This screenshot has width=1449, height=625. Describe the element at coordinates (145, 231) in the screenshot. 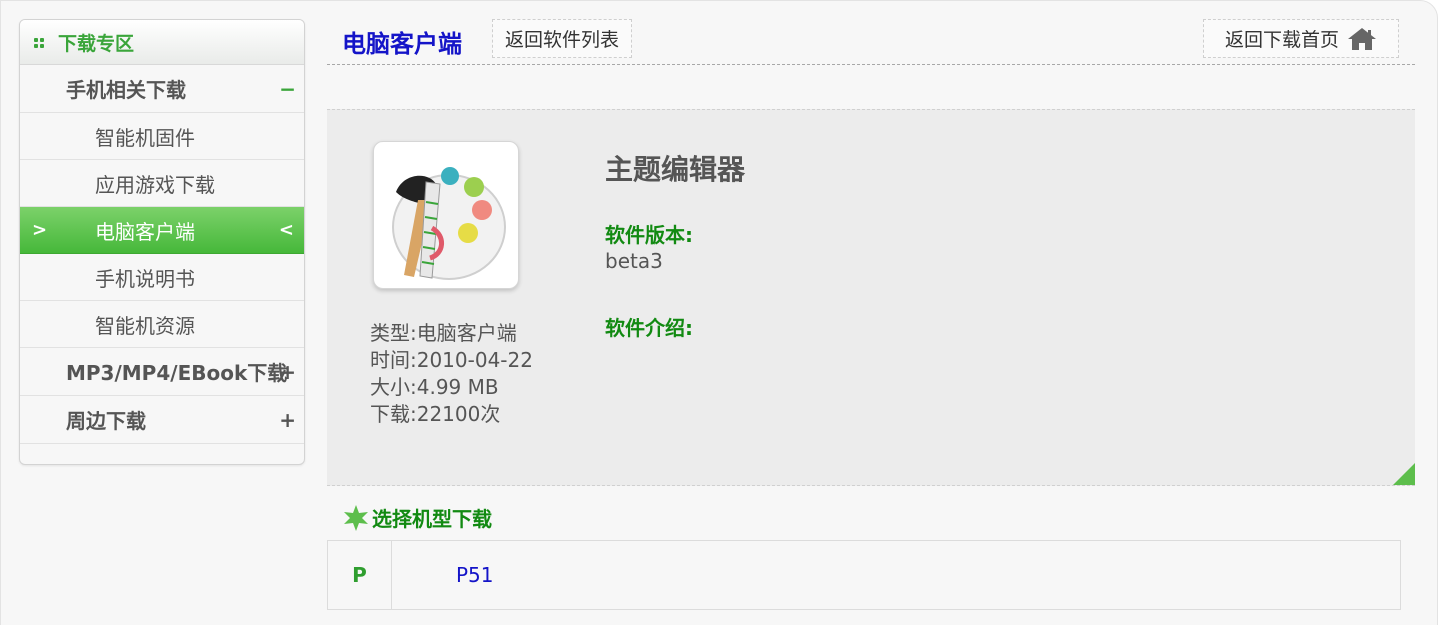

I see `sidebar-item-label: 电脑客户端` at that location.